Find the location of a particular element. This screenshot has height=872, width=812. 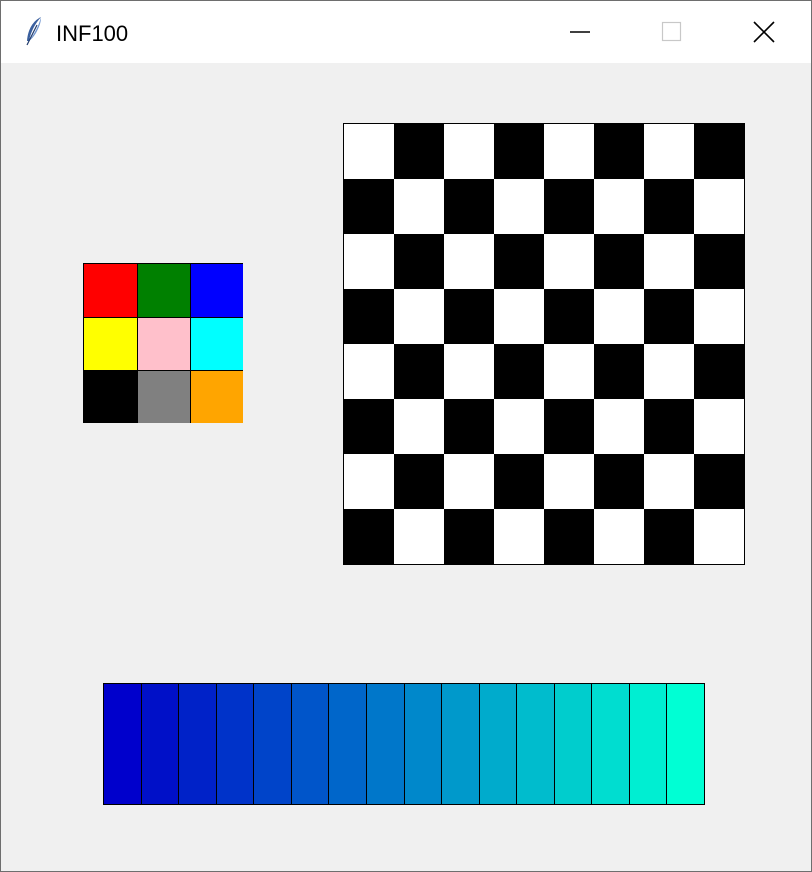

close-button is located at coordinates (764, 32).